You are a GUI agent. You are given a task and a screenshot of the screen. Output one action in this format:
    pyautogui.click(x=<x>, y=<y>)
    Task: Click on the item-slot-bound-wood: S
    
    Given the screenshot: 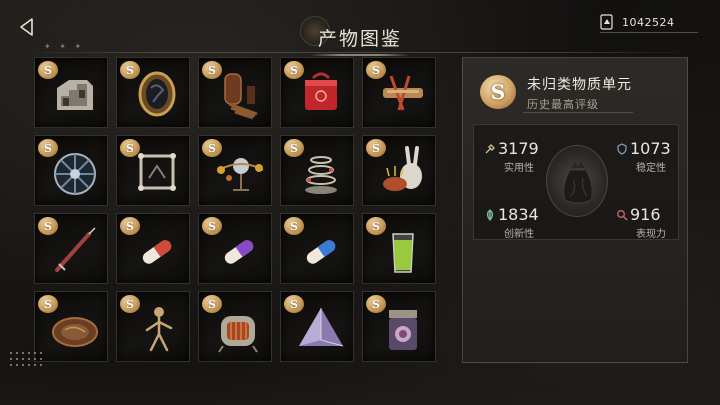 What is the action you would take?
    pyautogui.click(x=399, y=92)
    